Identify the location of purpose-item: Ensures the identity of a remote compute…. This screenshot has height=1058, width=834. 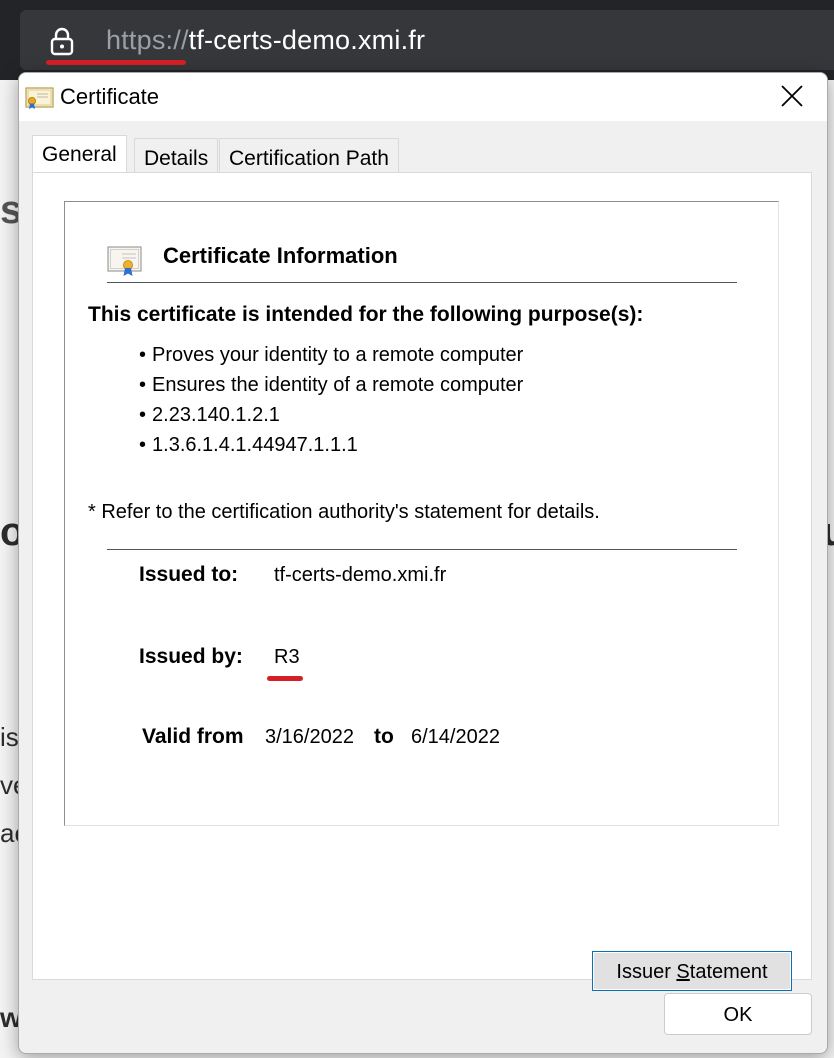
(331, 385).